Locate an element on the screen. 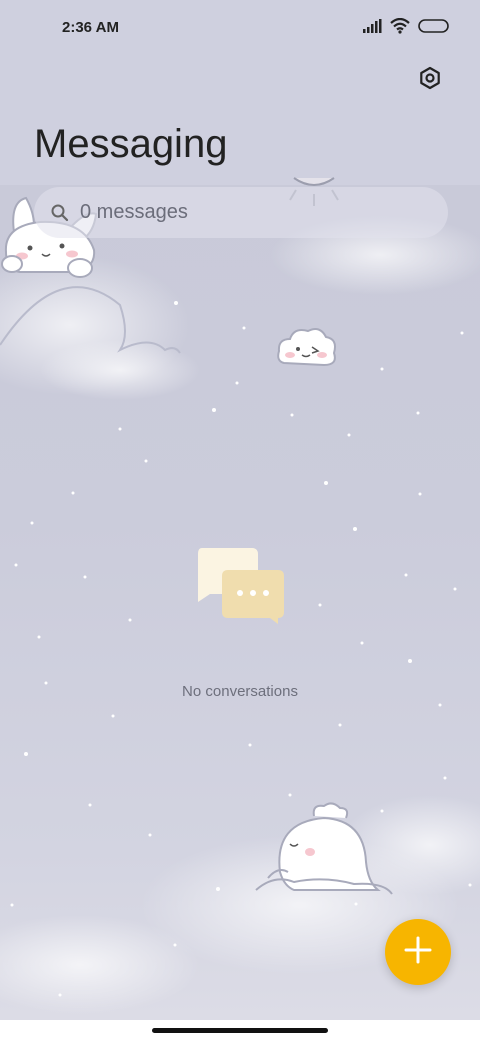 Image resolution: width=480 pixels, height=1040 pixels. signal-icon is located at coordinates (372, 28).